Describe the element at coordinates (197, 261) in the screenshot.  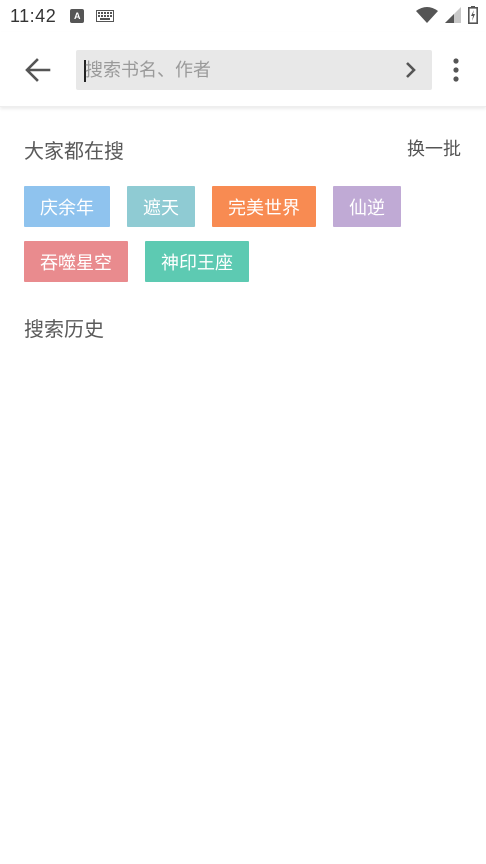
I see `hot-tag: 神印王座` at that location.